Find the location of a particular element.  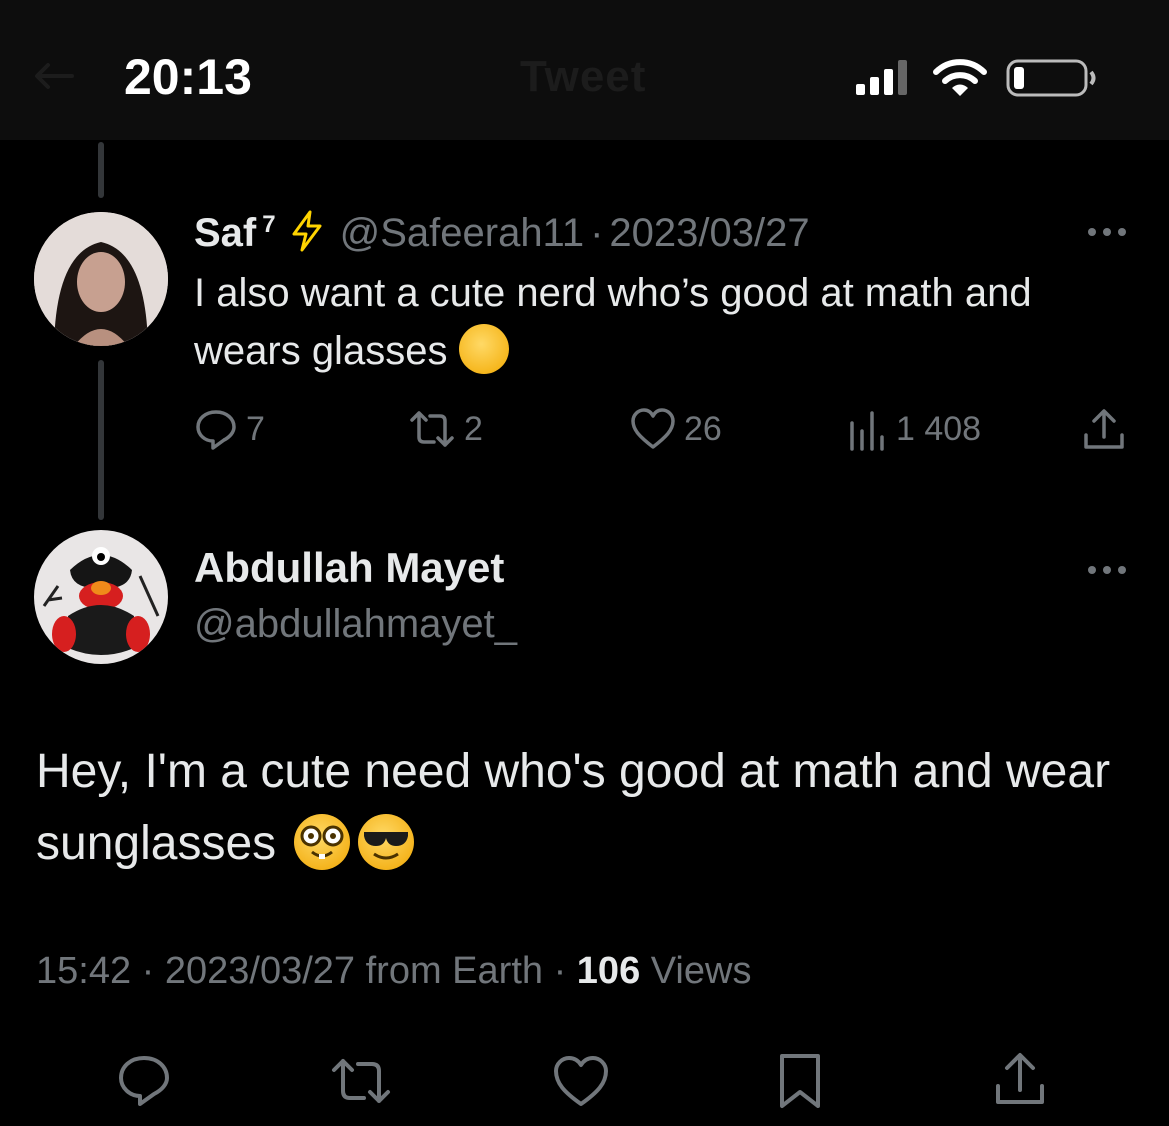

parent-author-handle: @Safeerah11 is located at coordinates (462, 233).